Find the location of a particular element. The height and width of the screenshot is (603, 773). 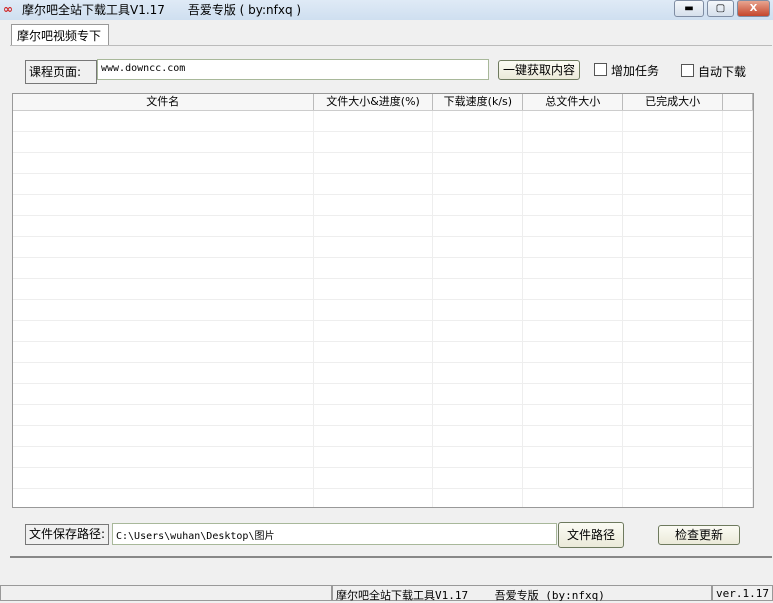

check-update-button: 检查更新 is located at coordinates (699, 535).